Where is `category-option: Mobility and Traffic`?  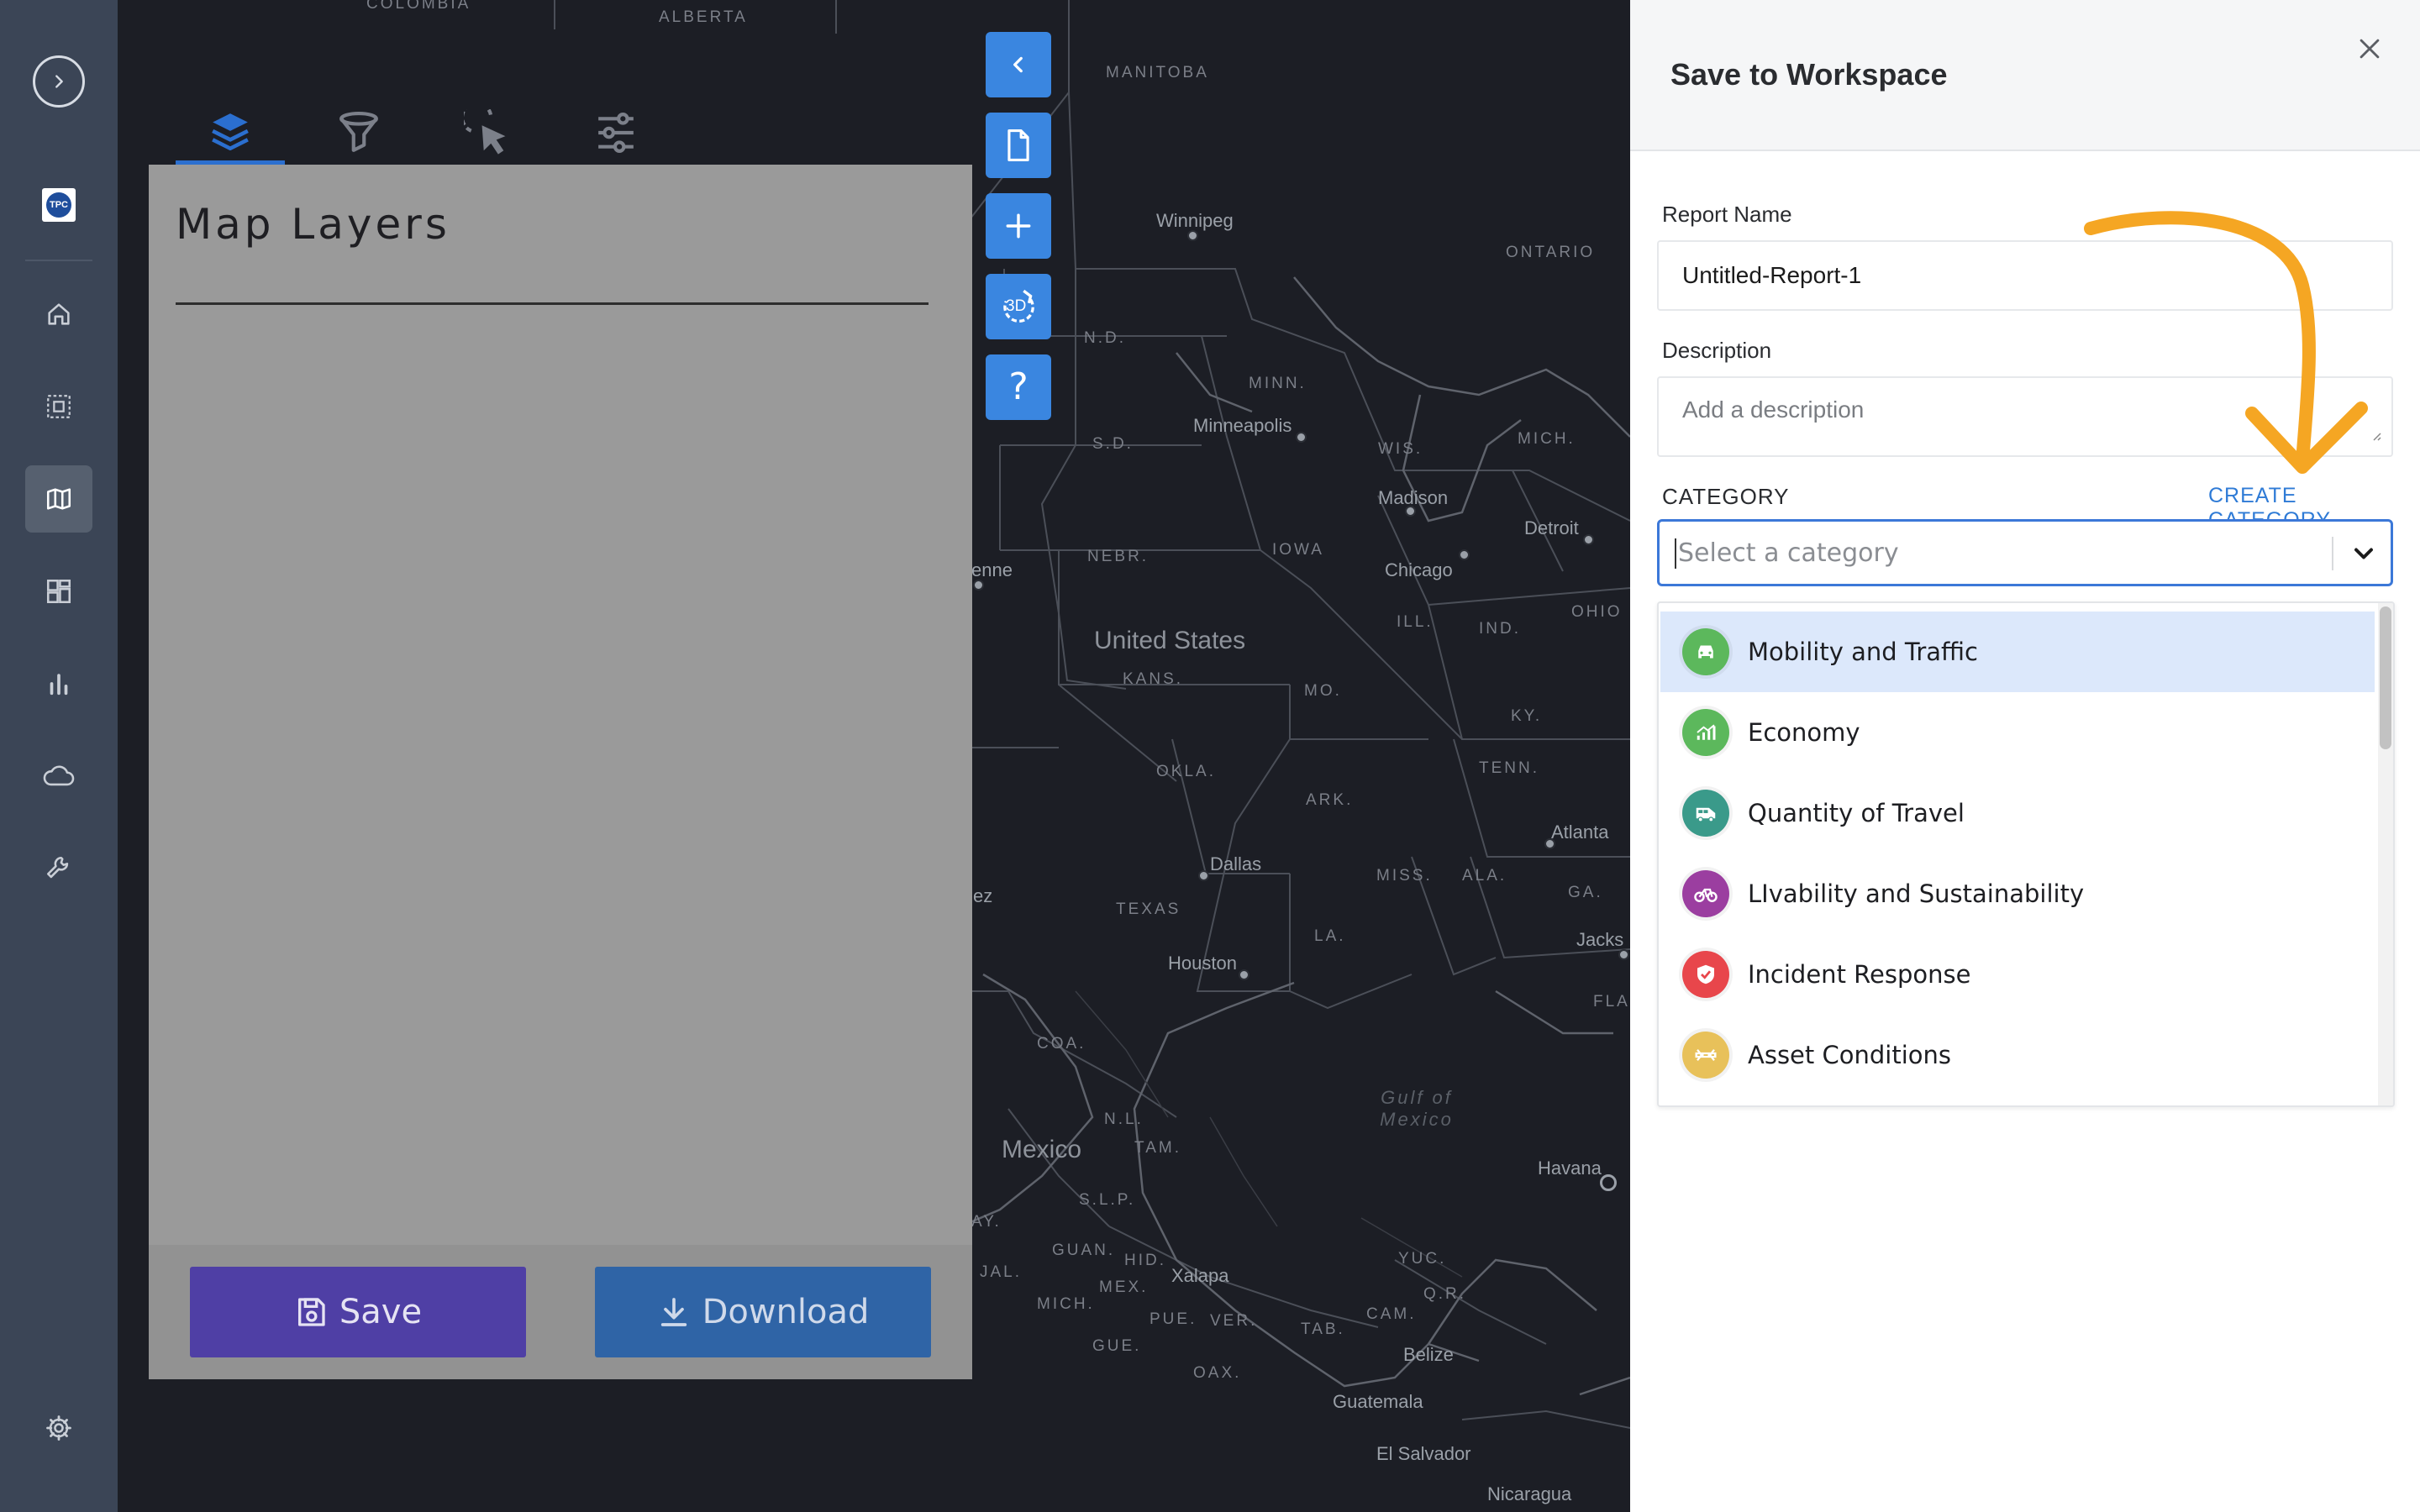 category-option: Mobility and Traffic is located at coordinates (2017, 652).